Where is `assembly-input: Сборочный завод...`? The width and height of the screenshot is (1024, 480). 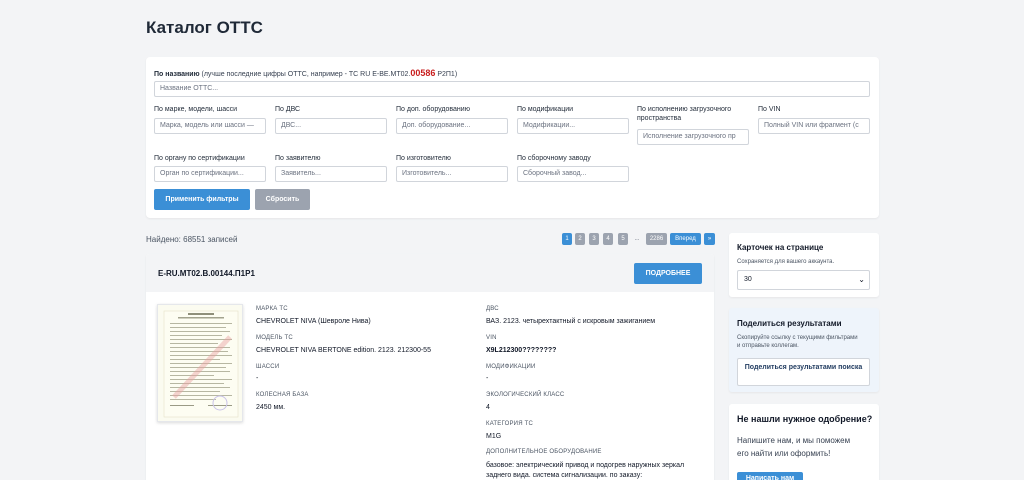
assembly-input: Сборочный завод... is located at coordinates (573, 174).